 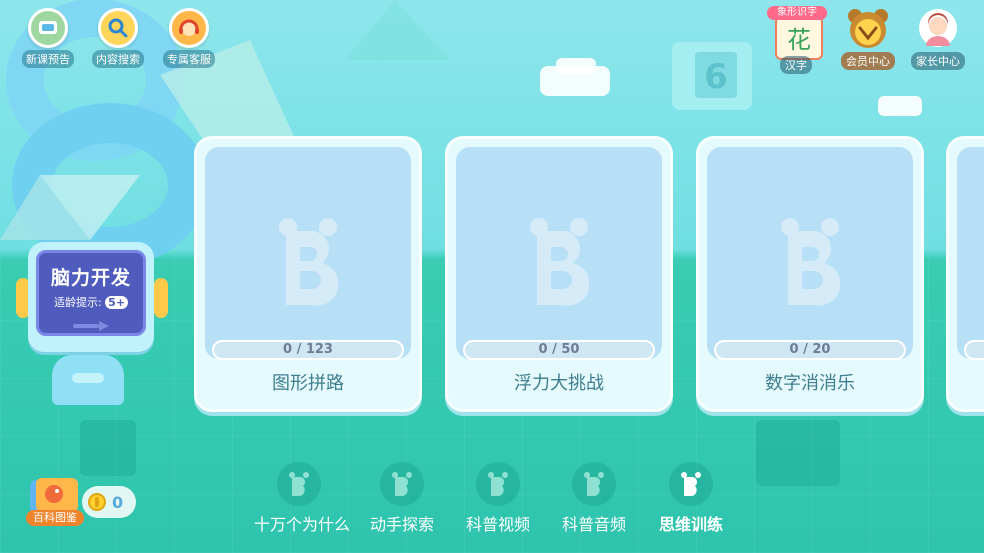 I want to click on card-progress: 0 / 50, so click(x=559, y=350).